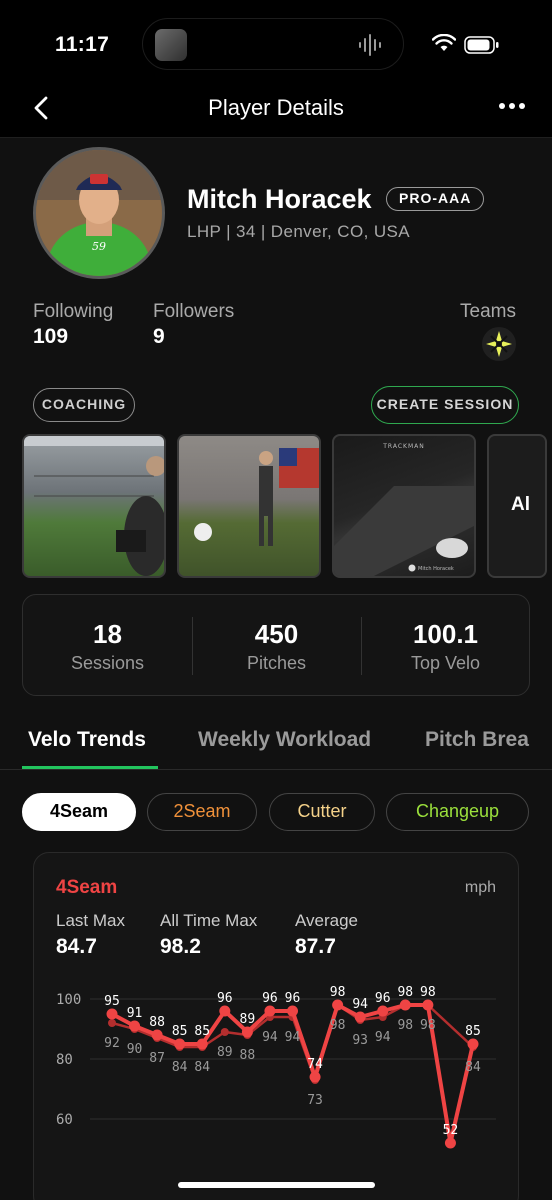 Image resolution: width=552 pixels, height=1200 pixels. I want to click on active-tab-indicator, so click(90, 767).